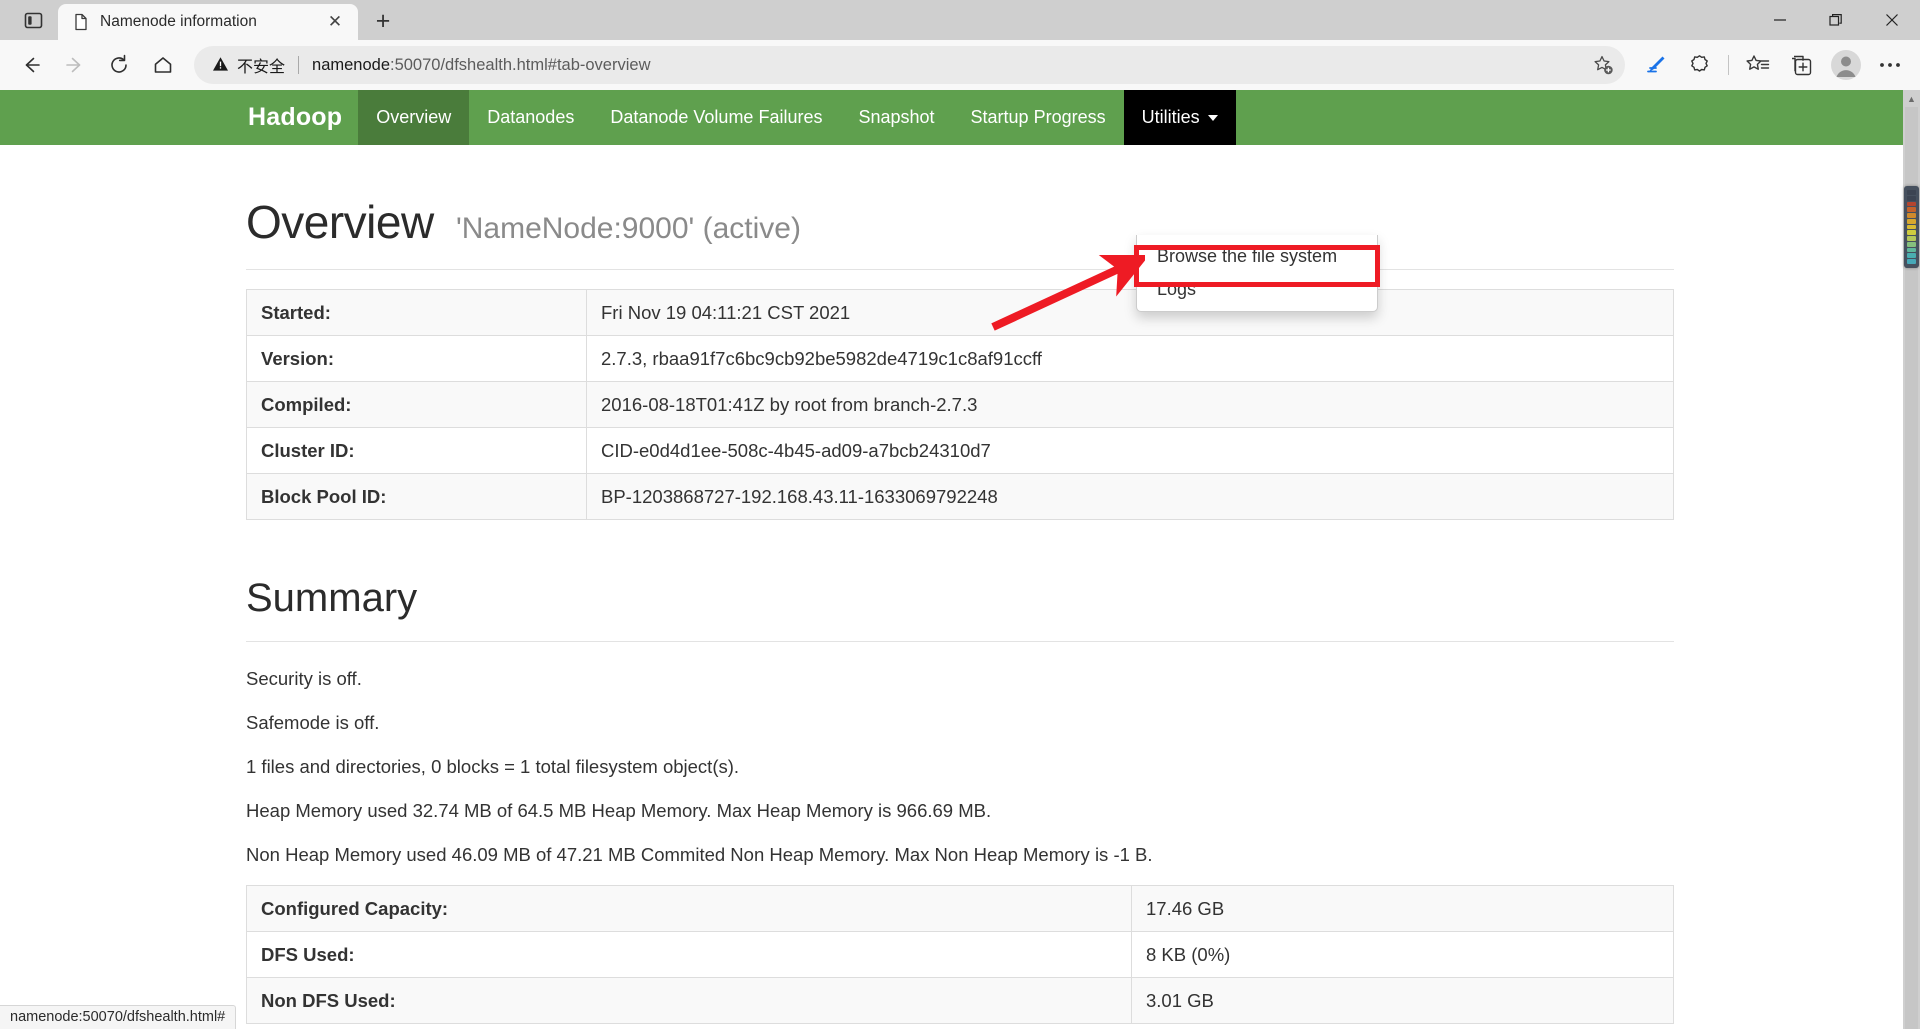 Image resolution: width=1920 pixels, height=1029 pixels. What do you see at coordinates (1780, 20) in the screenshot?
I see `minimize-icon` at bounding box center [1780, 20].